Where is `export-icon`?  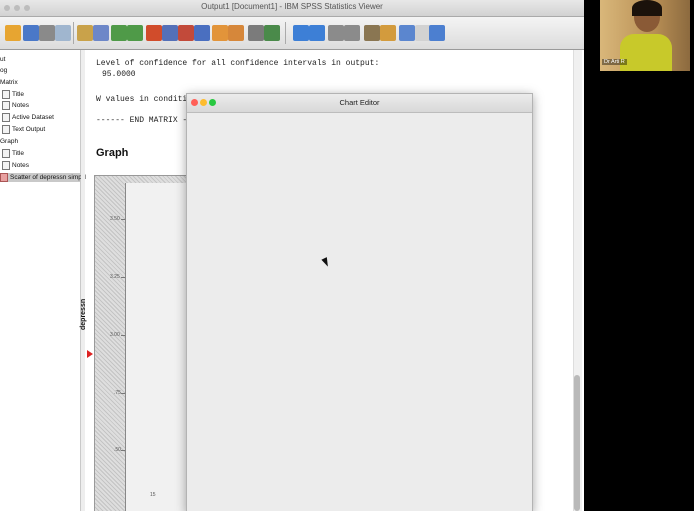
export-icon is located at coordinates (85, 33).